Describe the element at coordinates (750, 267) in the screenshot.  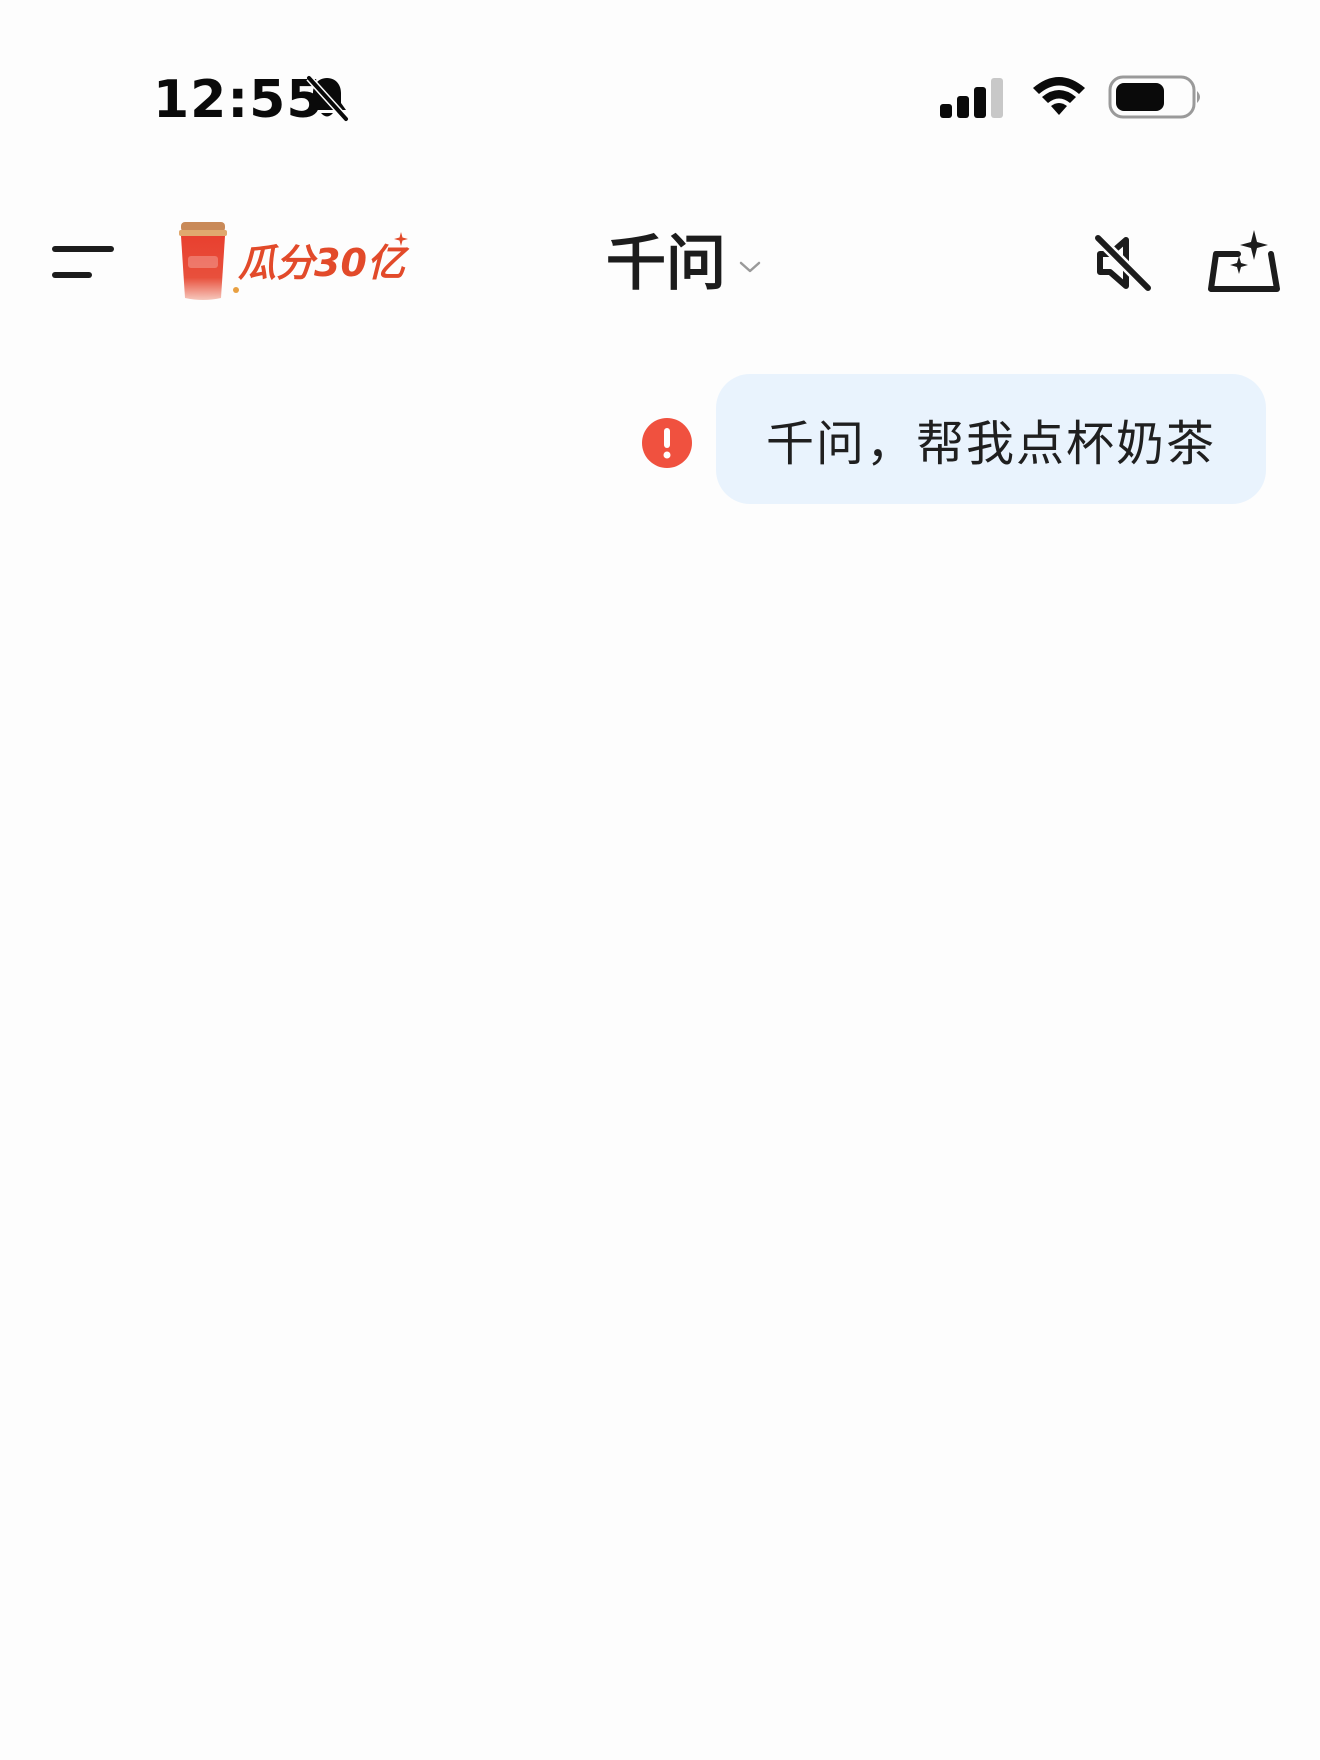
I see `chevron-down-icon` at that location.